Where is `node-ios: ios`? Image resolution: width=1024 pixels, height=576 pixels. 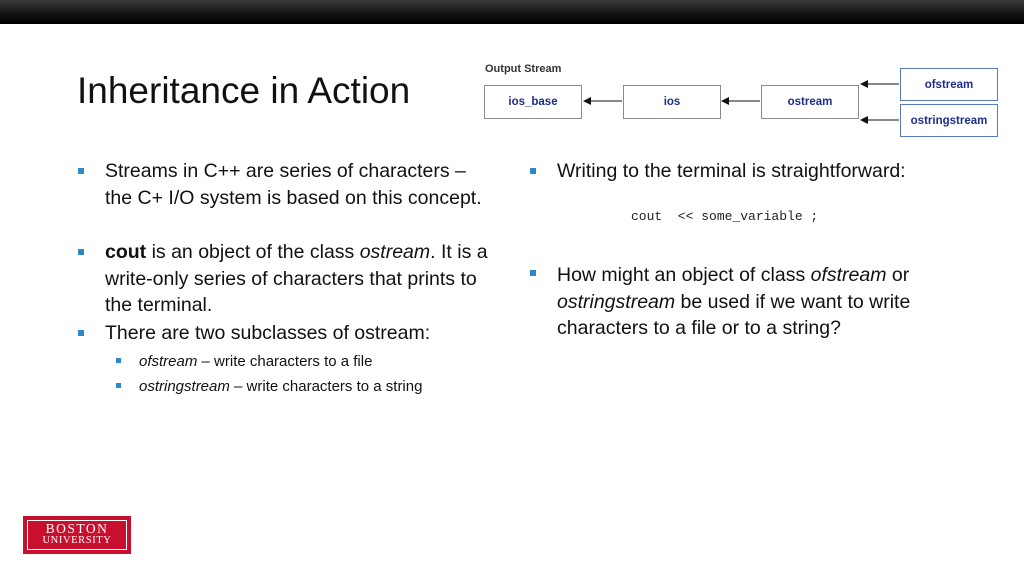 node-ios: ios is located at coordinates (672, 102).